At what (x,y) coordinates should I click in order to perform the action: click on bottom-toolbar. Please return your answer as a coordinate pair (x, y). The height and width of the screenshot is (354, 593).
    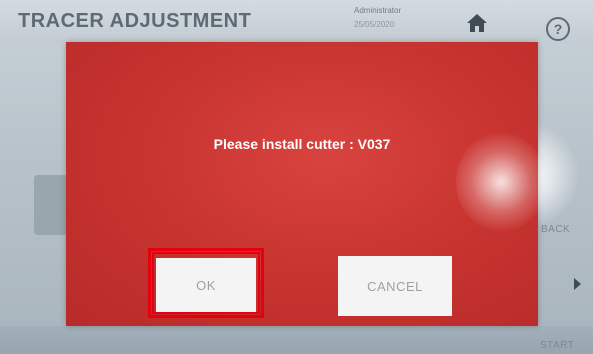
    Looking at the image, I should click on (296, 340).